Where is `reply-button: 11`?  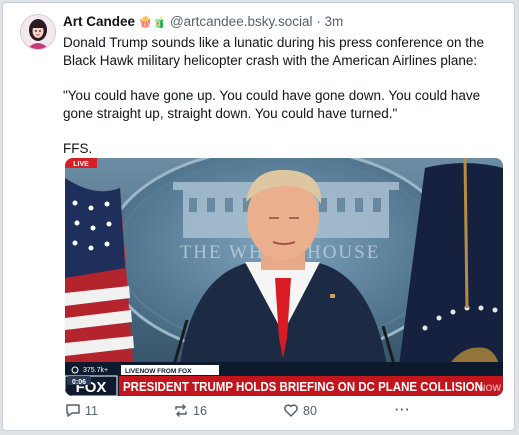 reply-button: 11 is located at coordinates (81, 410).